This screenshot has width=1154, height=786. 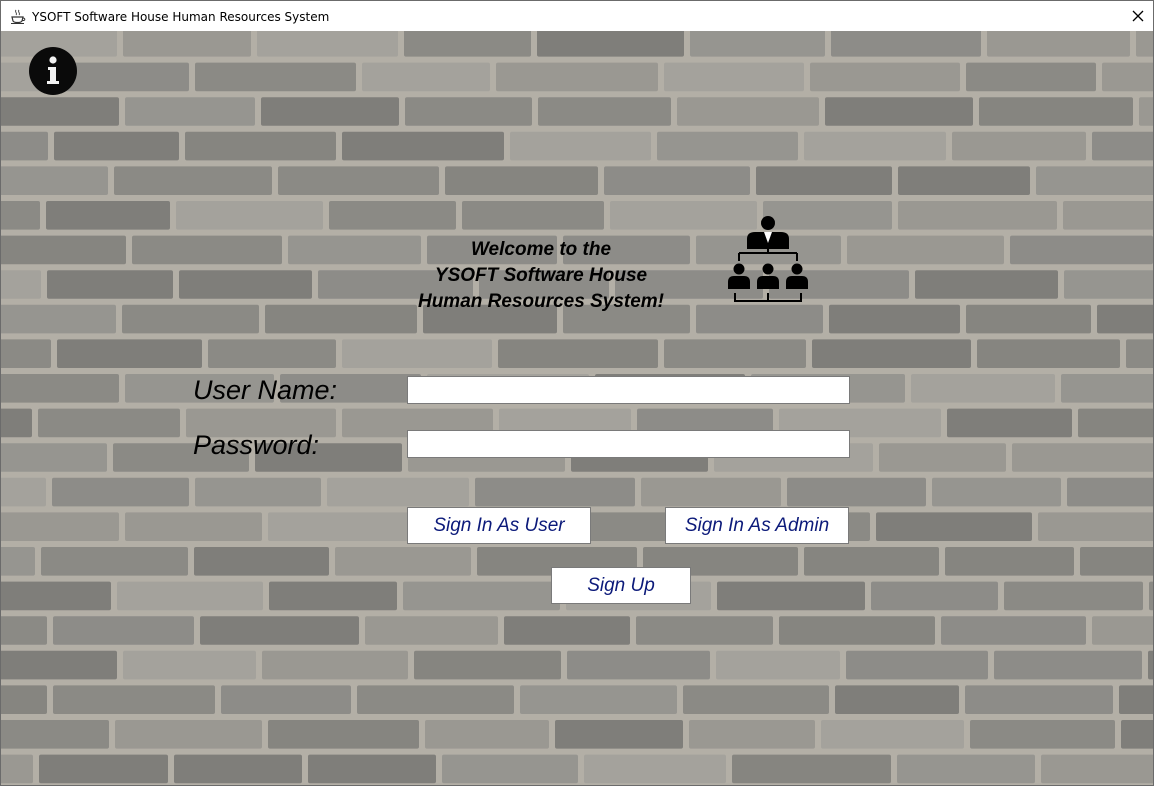 I want to click on welcome-line-1: Welcome to the, so click(x=541, y=249).